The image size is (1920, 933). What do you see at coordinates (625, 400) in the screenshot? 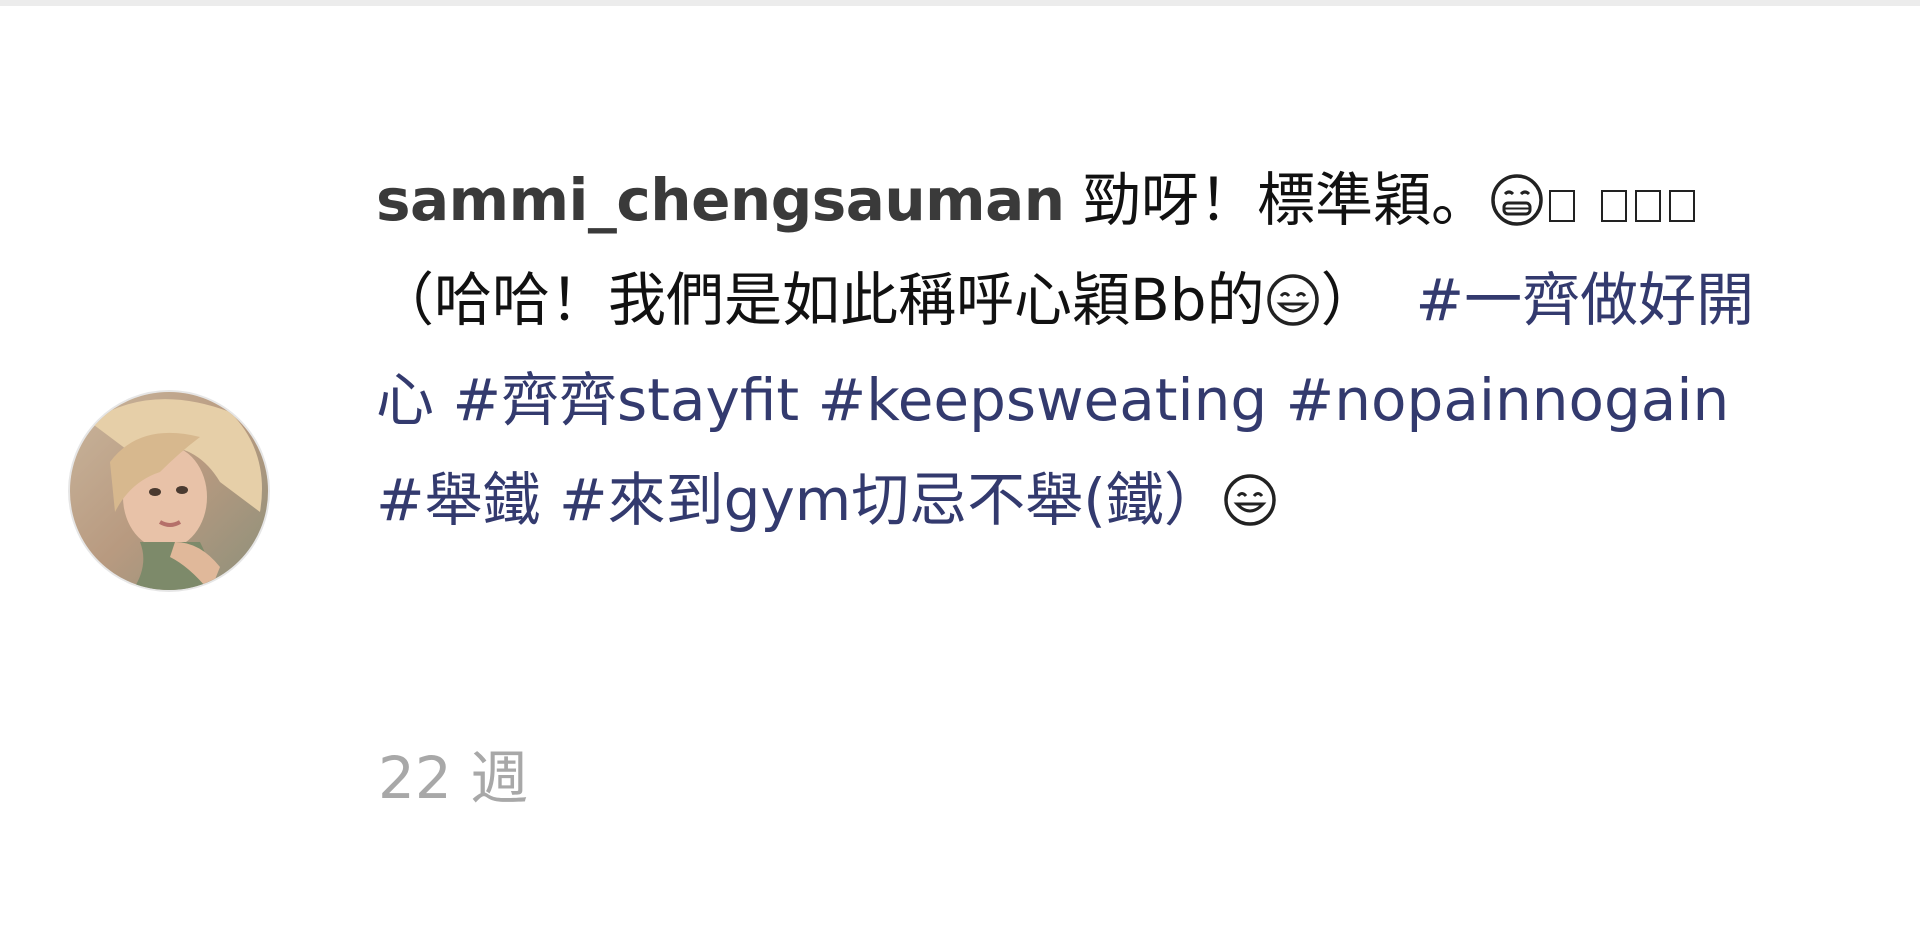
I see `hashtag-link: #齊齊stayfit` at bounding box center [625, 400].